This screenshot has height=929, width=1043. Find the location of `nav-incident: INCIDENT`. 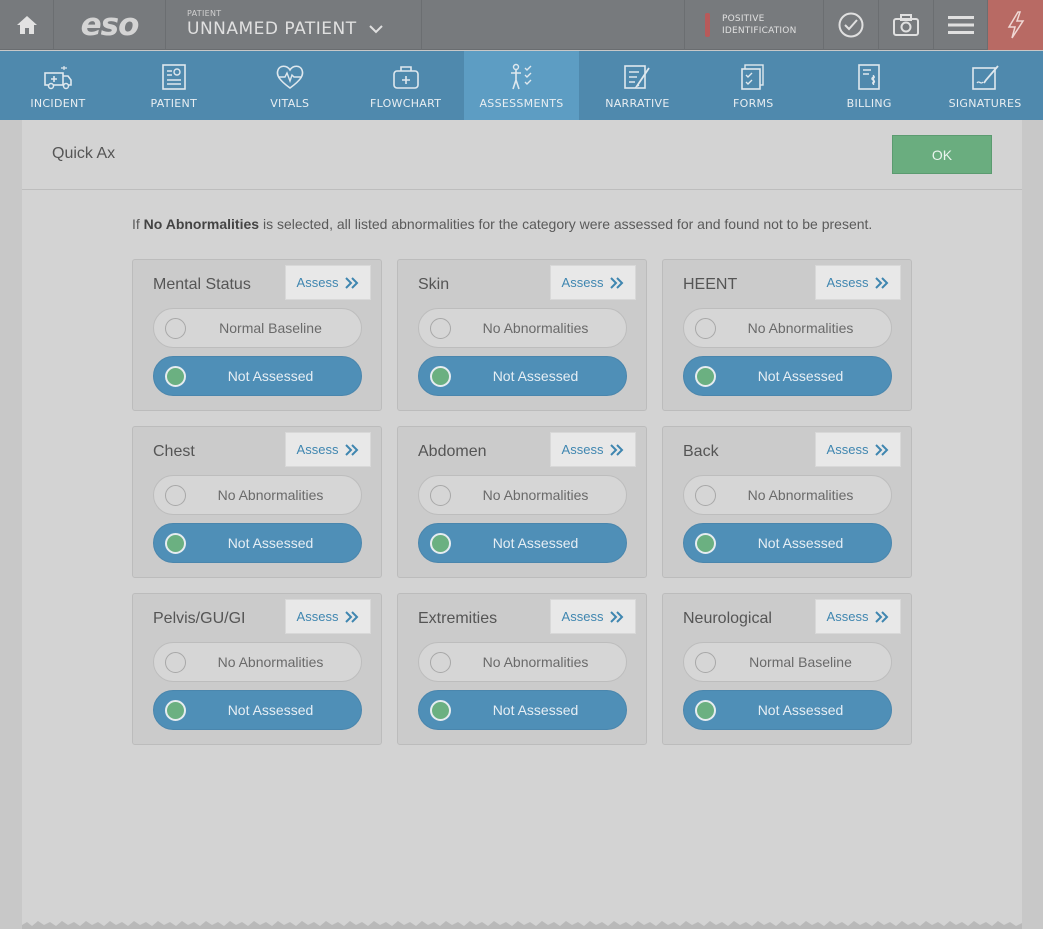

nav-incident: INCIDENT is located at coordinates (58, 85).